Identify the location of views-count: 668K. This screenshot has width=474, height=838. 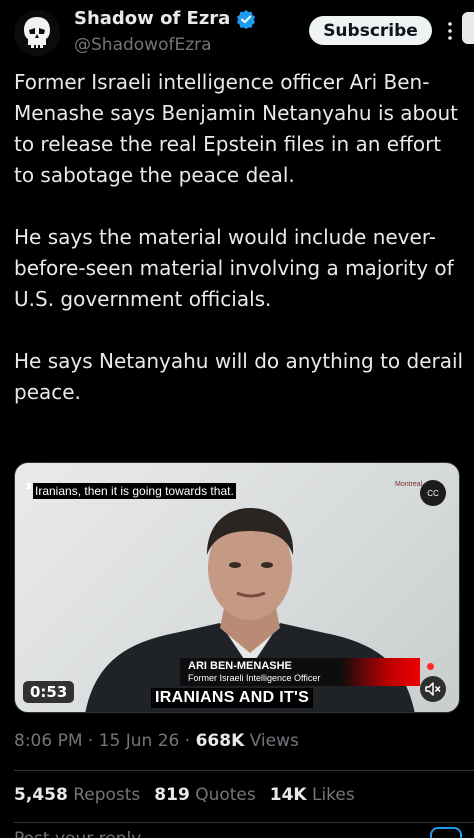
(220, 741).